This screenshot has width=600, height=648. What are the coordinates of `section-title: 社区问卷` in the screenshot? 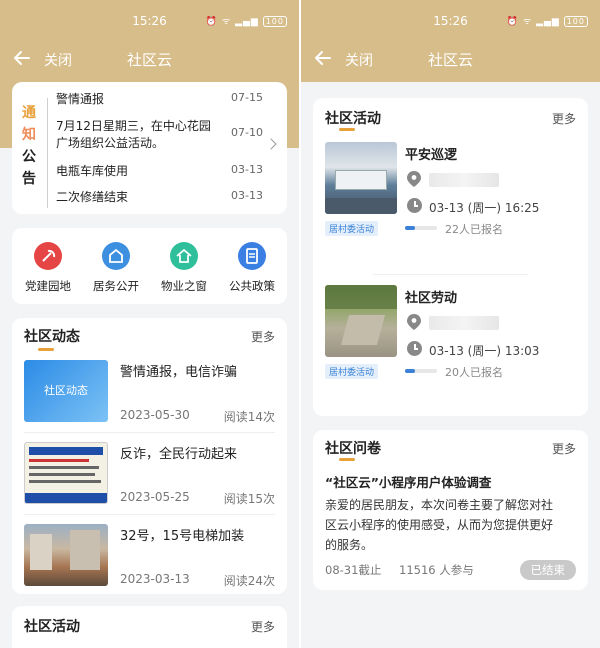 It's located at (353, 449).